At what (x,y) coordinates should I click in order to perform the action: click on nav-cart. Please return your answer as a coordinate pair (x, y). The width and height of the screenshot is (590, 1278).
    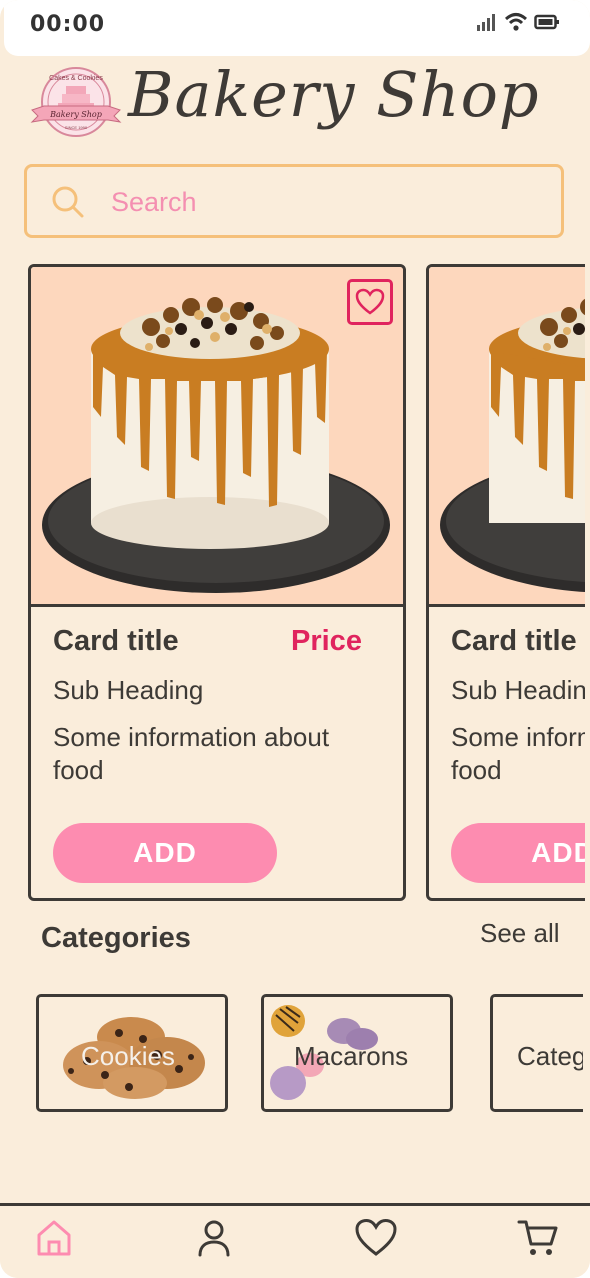
    Looking at the image, I should click on (538, 1238).